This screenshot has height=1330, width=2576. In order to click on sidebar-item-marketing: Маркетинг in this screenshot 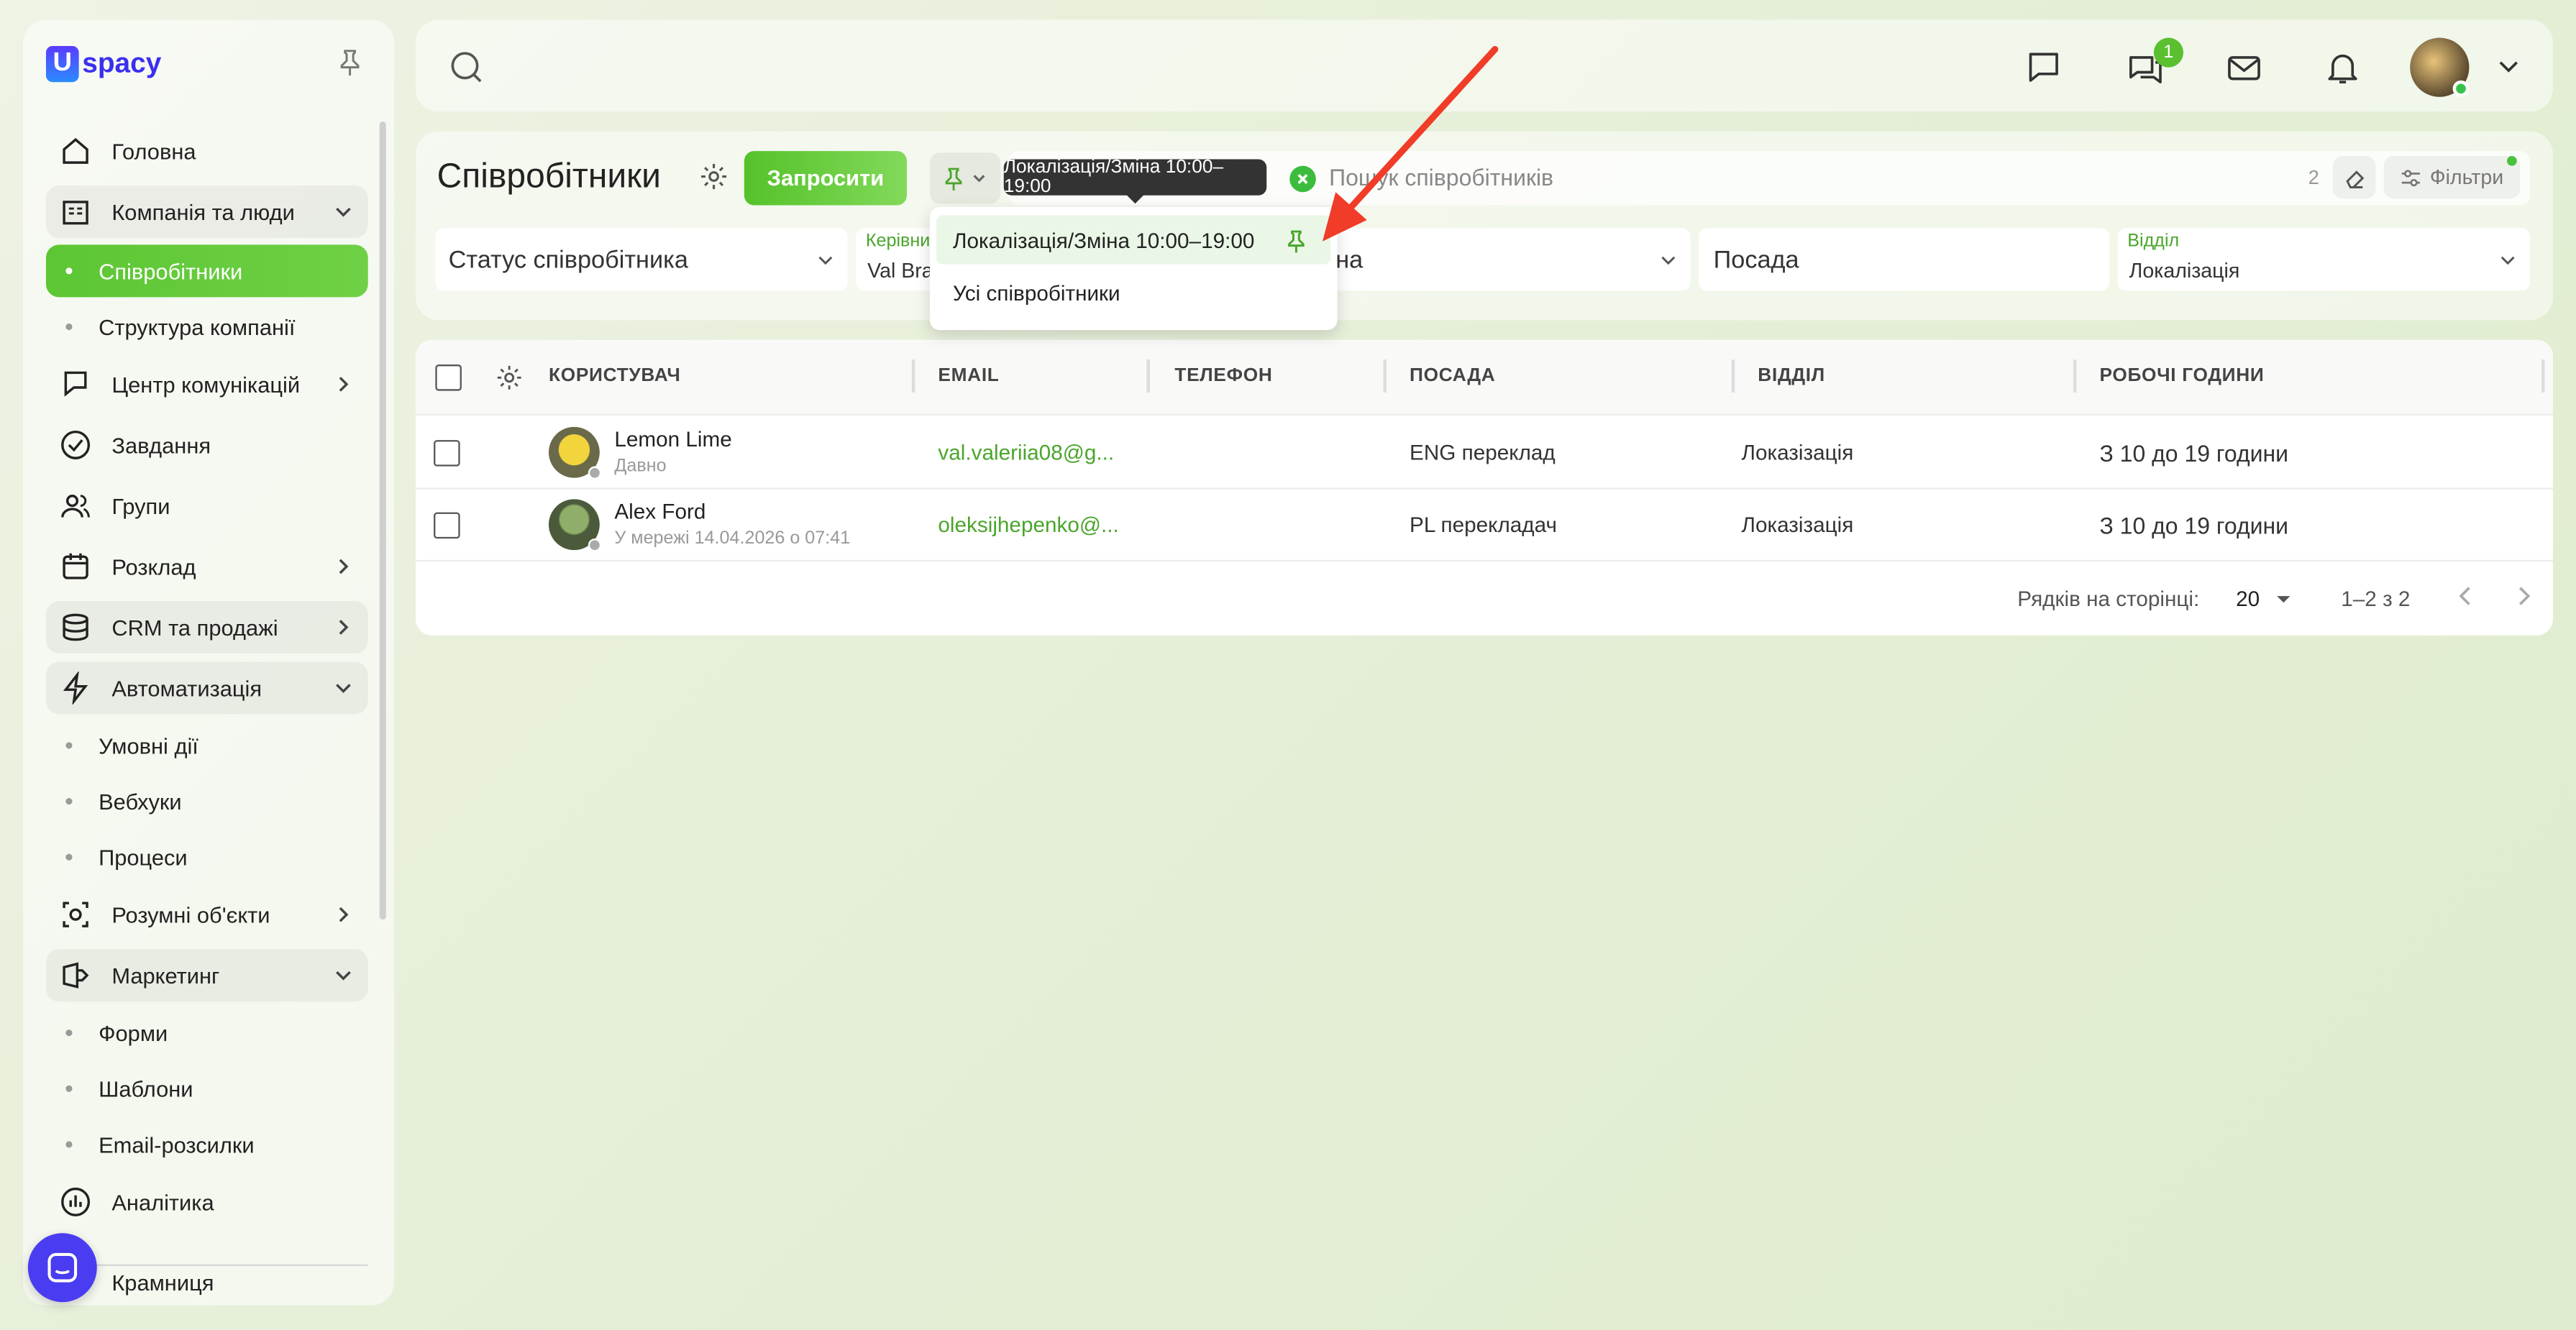, I will do `click(206, 975)`.